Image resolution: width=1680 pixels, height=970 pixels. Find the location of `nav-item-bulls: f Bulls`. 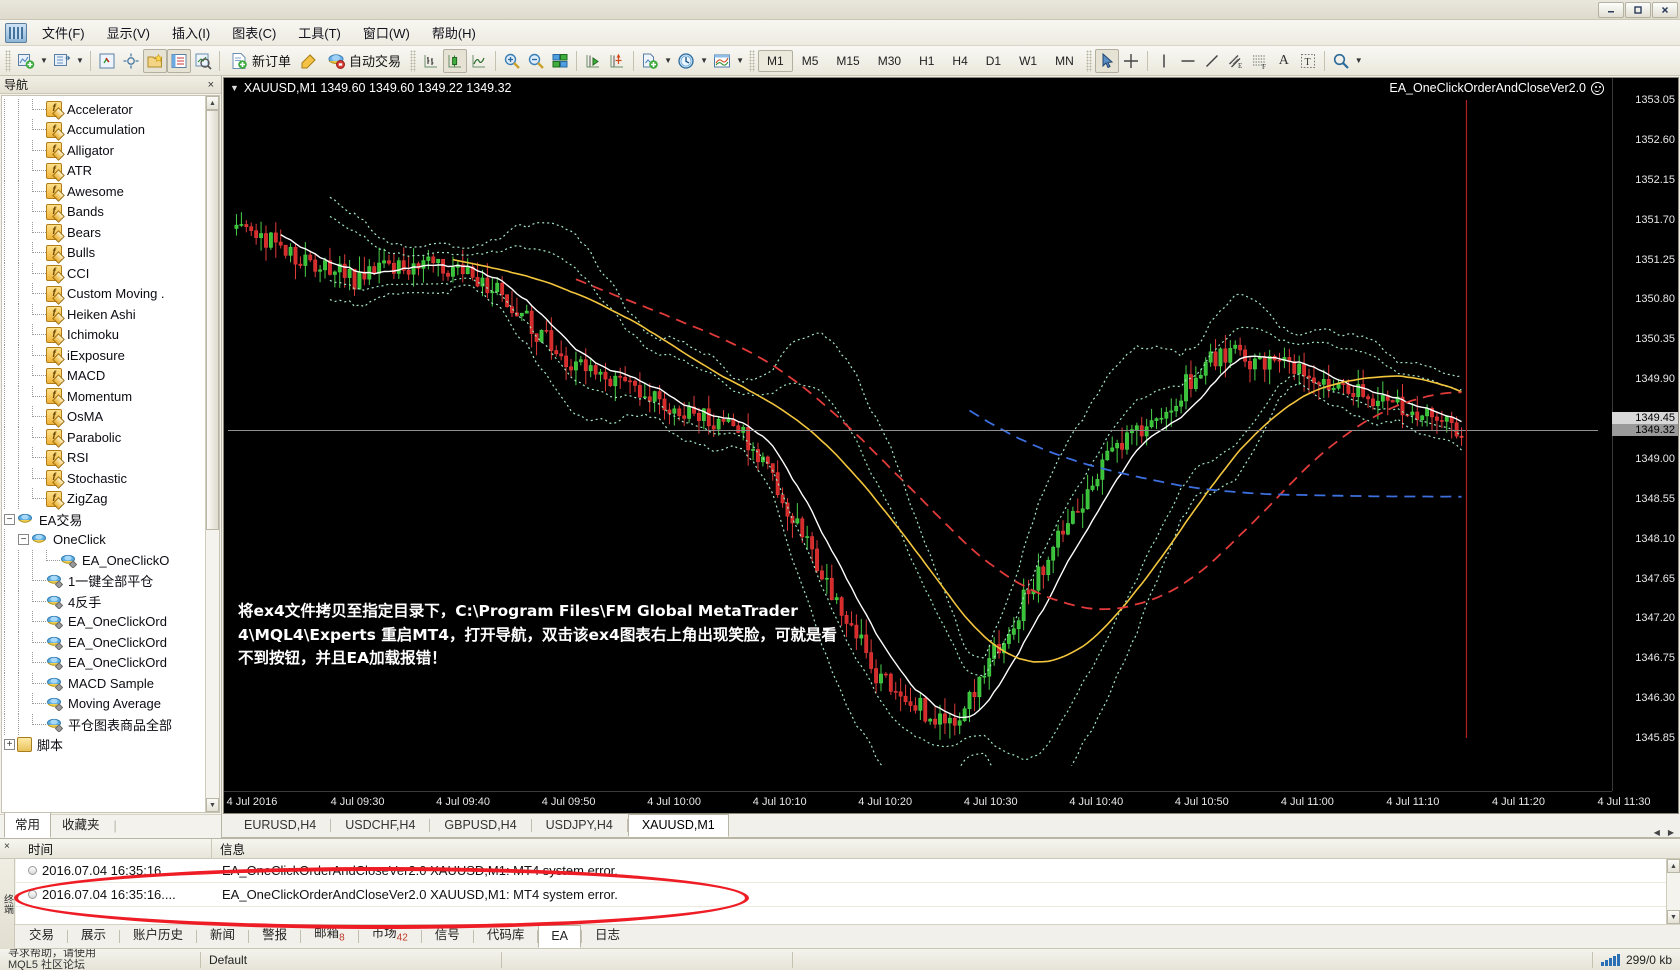

nav-item-bulls: f Bulls is located at coordinates (103, 253).